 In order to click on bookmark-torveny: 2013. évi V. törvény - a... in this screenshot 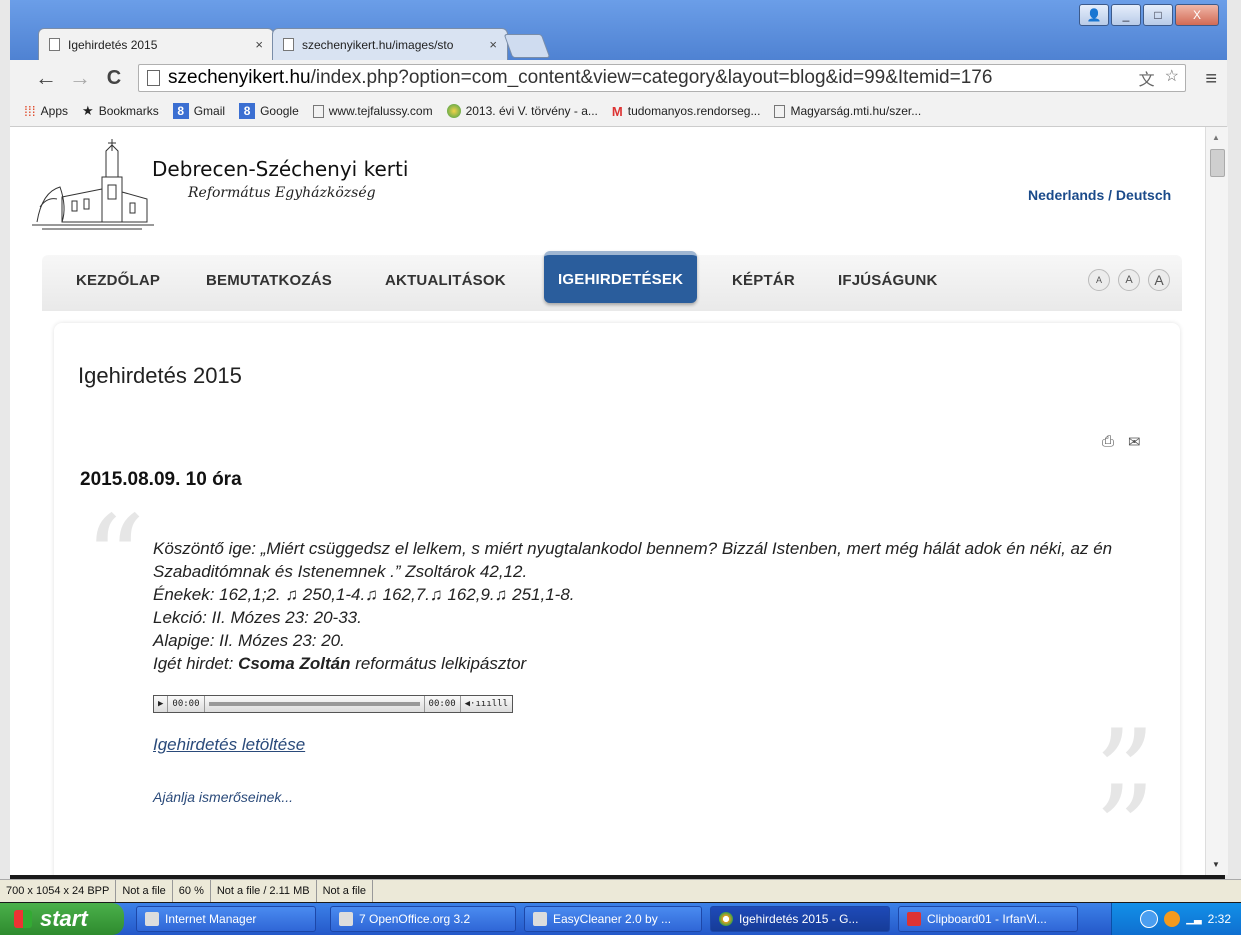, I will do `click(522, 111)`.